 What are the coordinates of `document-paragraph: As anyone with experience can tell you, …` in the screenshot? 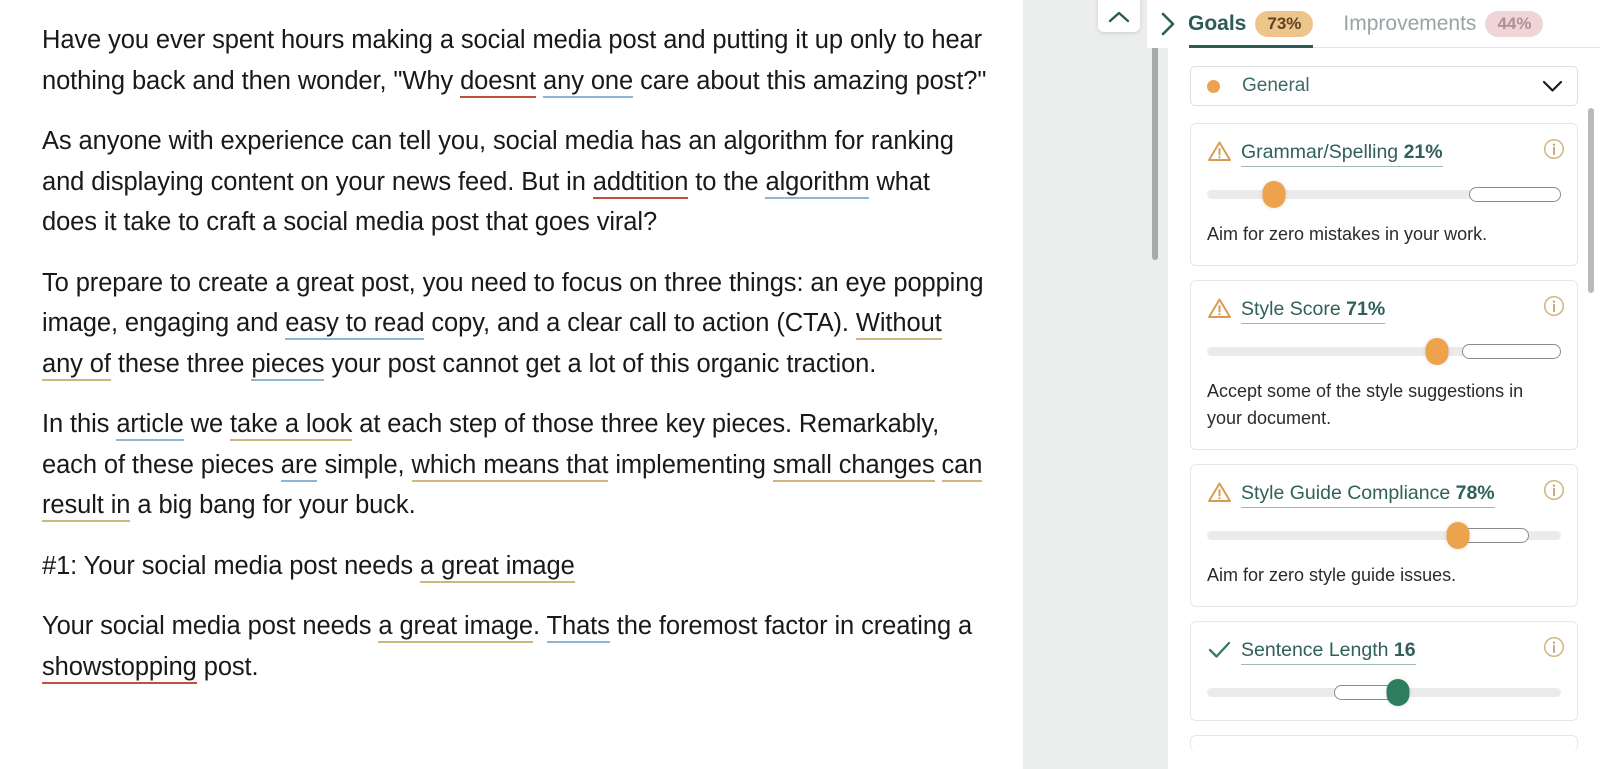 It's located at (498, 181).